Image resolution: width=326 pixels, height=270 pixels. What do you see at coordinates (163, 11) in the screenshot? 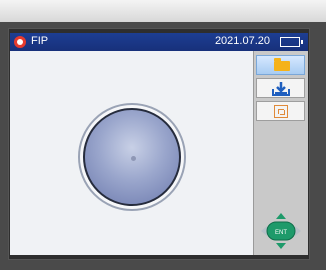
I see `top-strip` at bounding box center [163, 11].